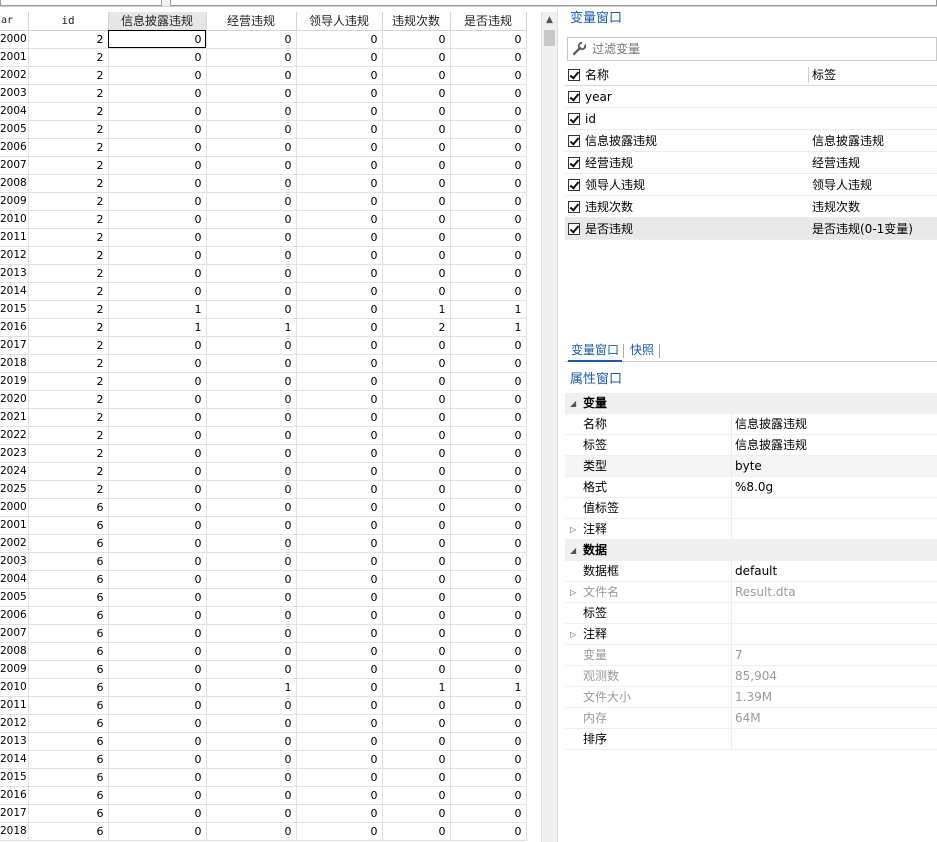 The width and height of the screenshot is (937, 842). I want to click on property-value: default, so click(756, 571).